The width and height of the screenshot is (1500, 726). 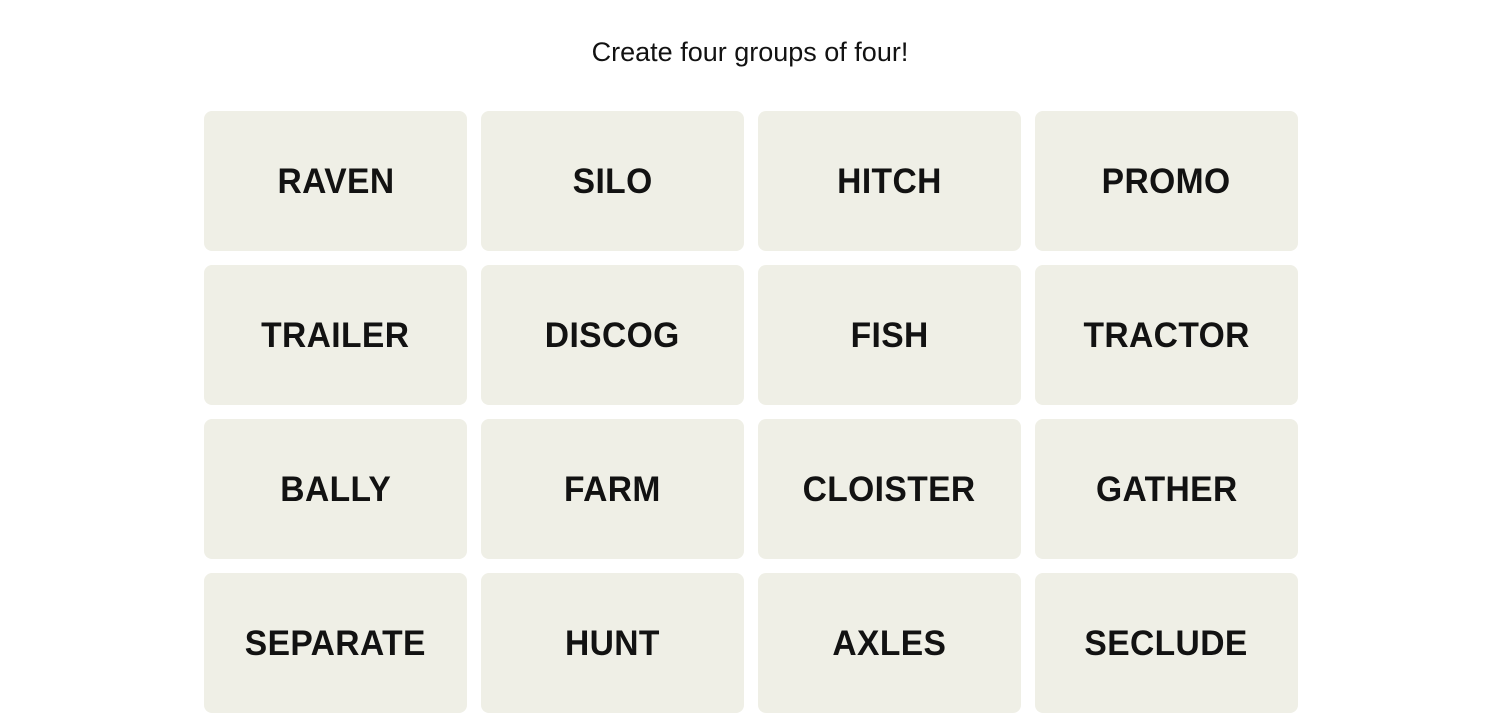 I want to click on word-tile: DISCOG, so click(x=612, y=335).